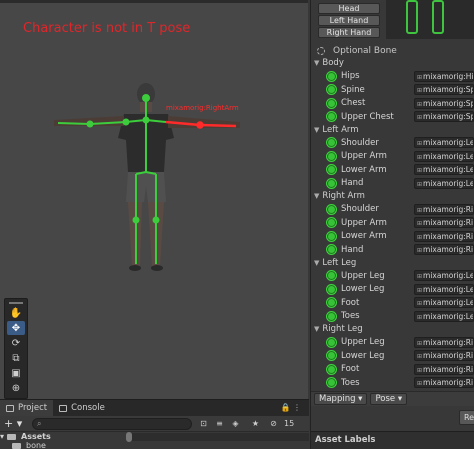 This screenshot has width=474, height=449. Describe the element at coordinates (349, 8) in the screenshot. I see `head-button: Head` at that location.